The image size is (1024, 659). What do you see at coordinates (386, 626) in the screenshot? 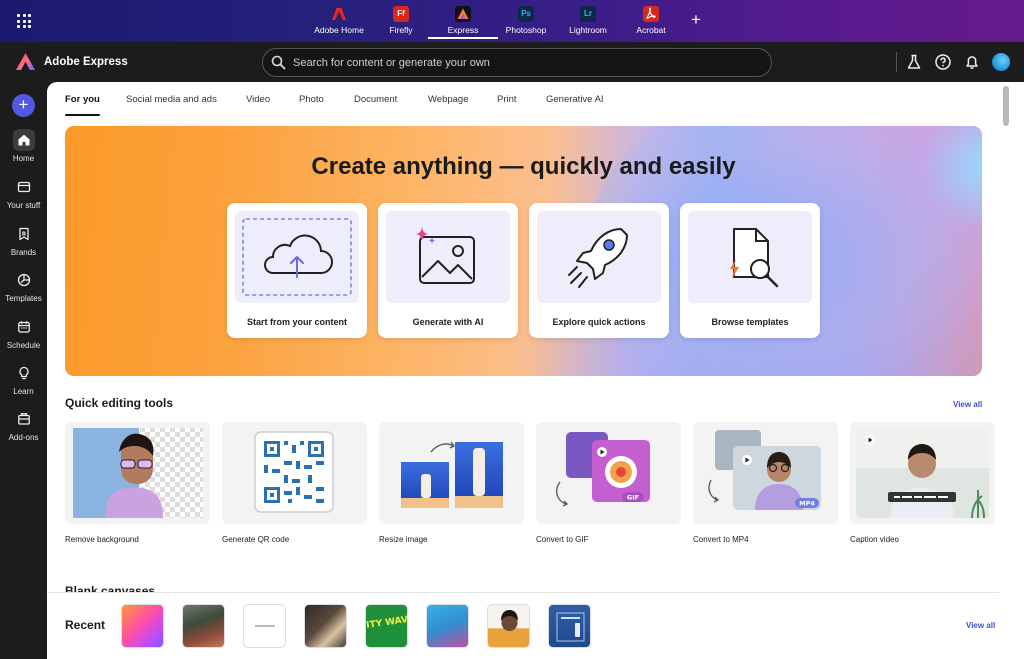
I see `recent-item: CITY WAVE` at bounding box center [386, 626].